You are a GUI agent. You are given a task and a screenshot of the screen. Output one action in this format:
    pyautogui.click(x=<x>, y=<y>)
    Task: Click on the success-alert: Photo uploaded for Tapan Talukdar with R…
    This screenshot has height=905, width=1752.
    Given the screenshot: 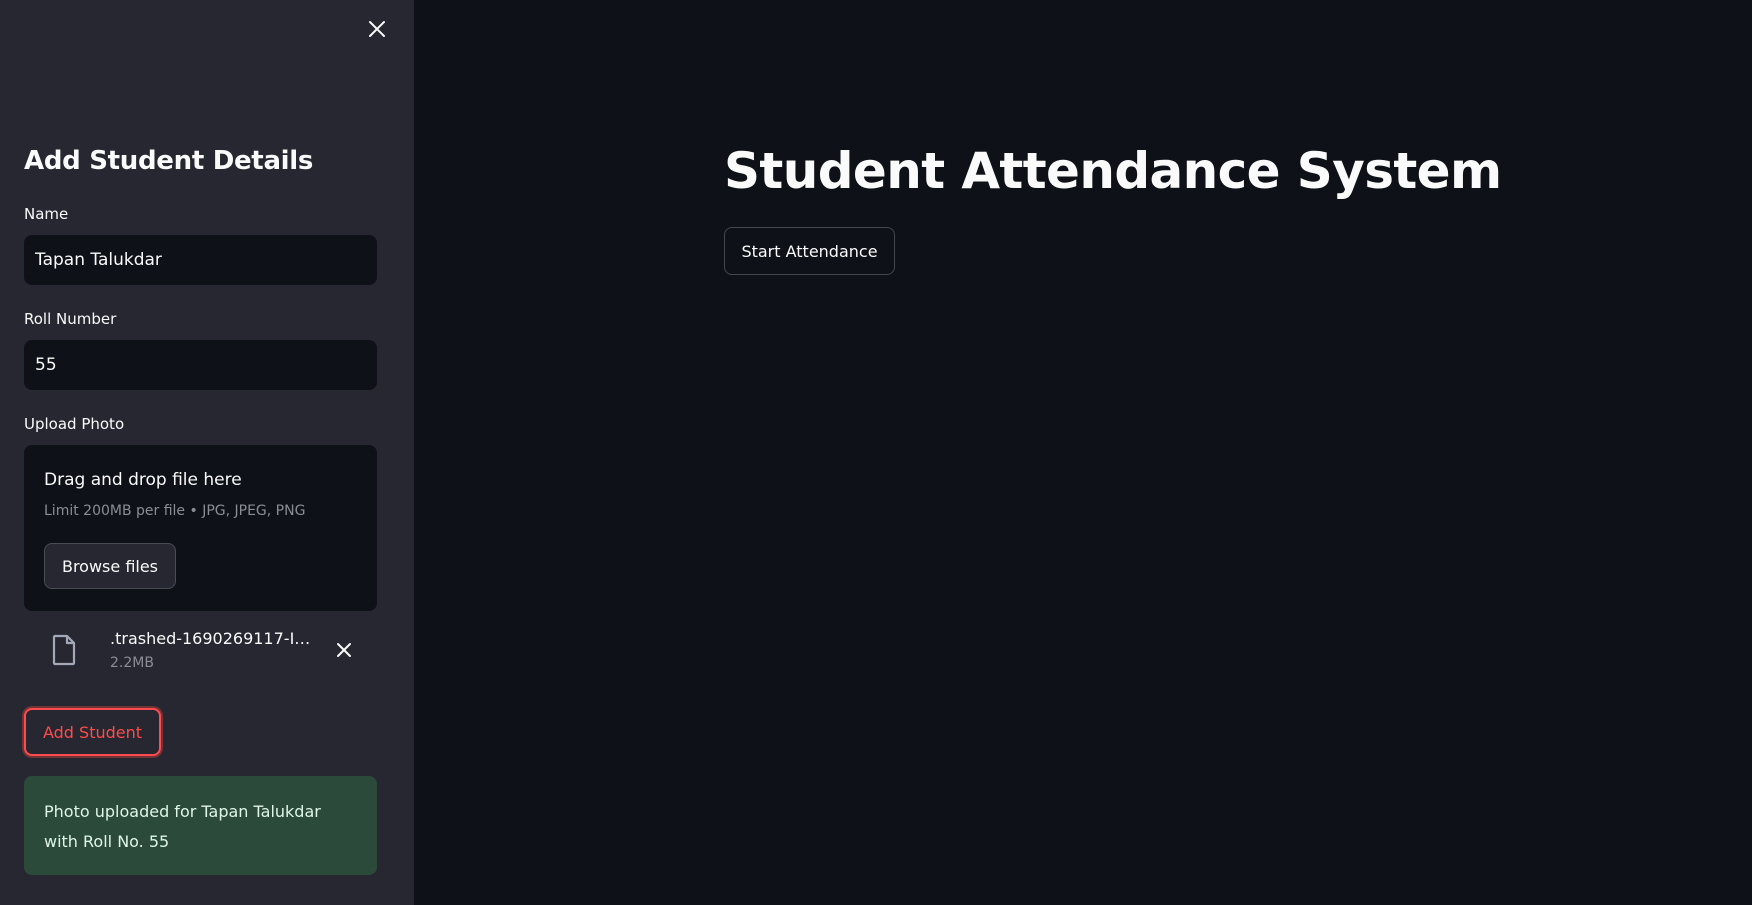 What is the action you would take?
    pyautogui.click(x=200, y=825)
    